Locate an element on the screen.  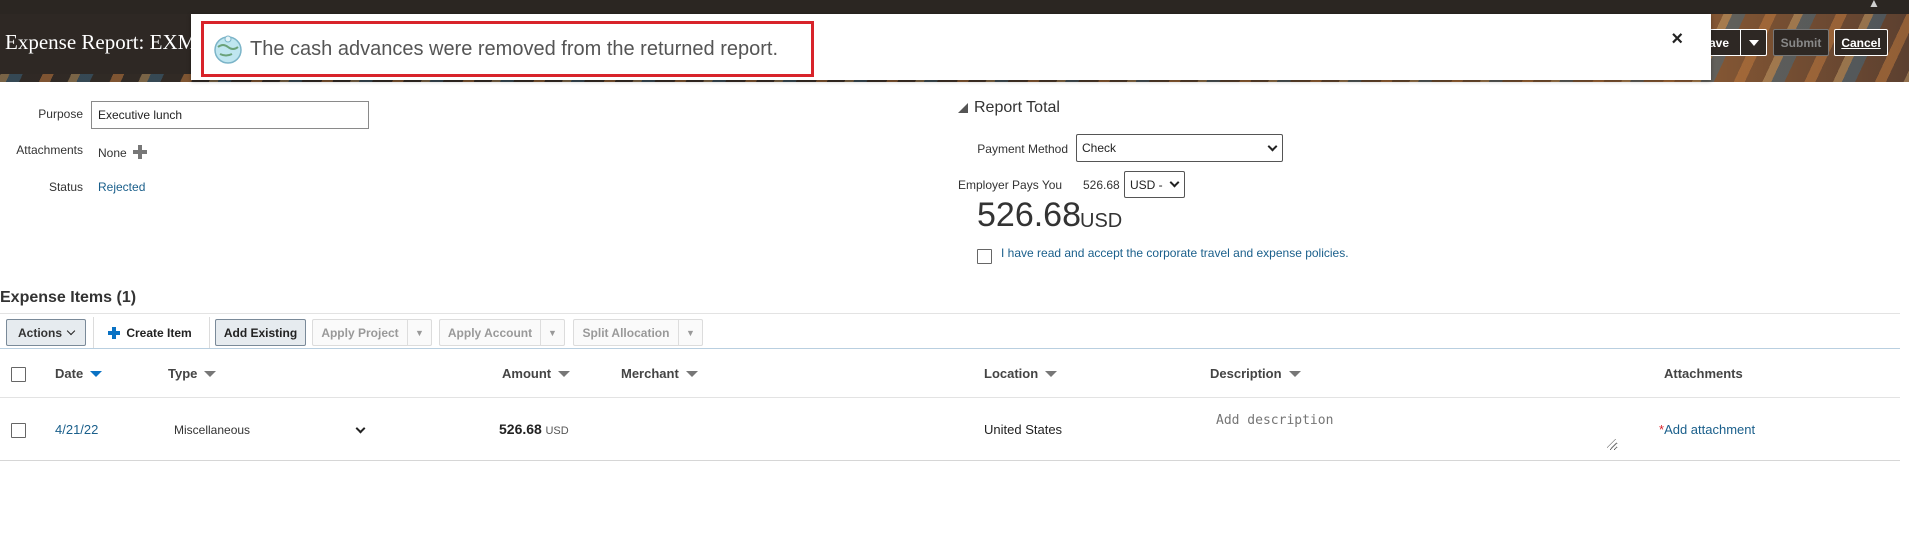
split-allocation-label: Split Allocation is located at coordinates (626, 332).